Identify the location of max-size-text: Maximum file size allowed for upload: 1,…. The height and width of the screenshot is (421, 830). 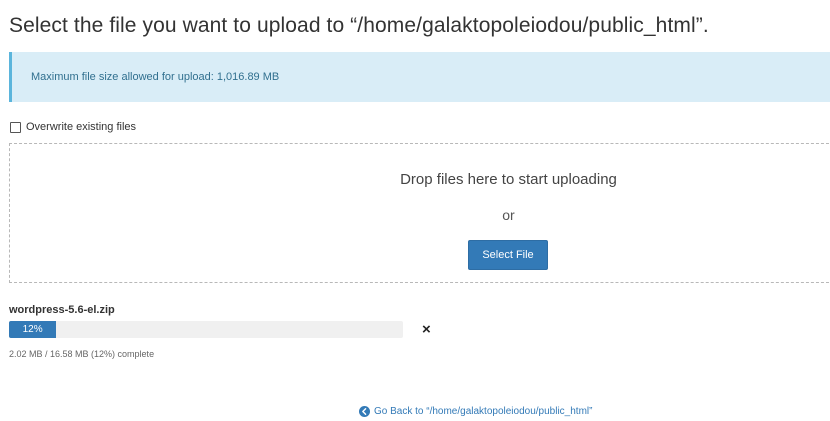
(155, 77).